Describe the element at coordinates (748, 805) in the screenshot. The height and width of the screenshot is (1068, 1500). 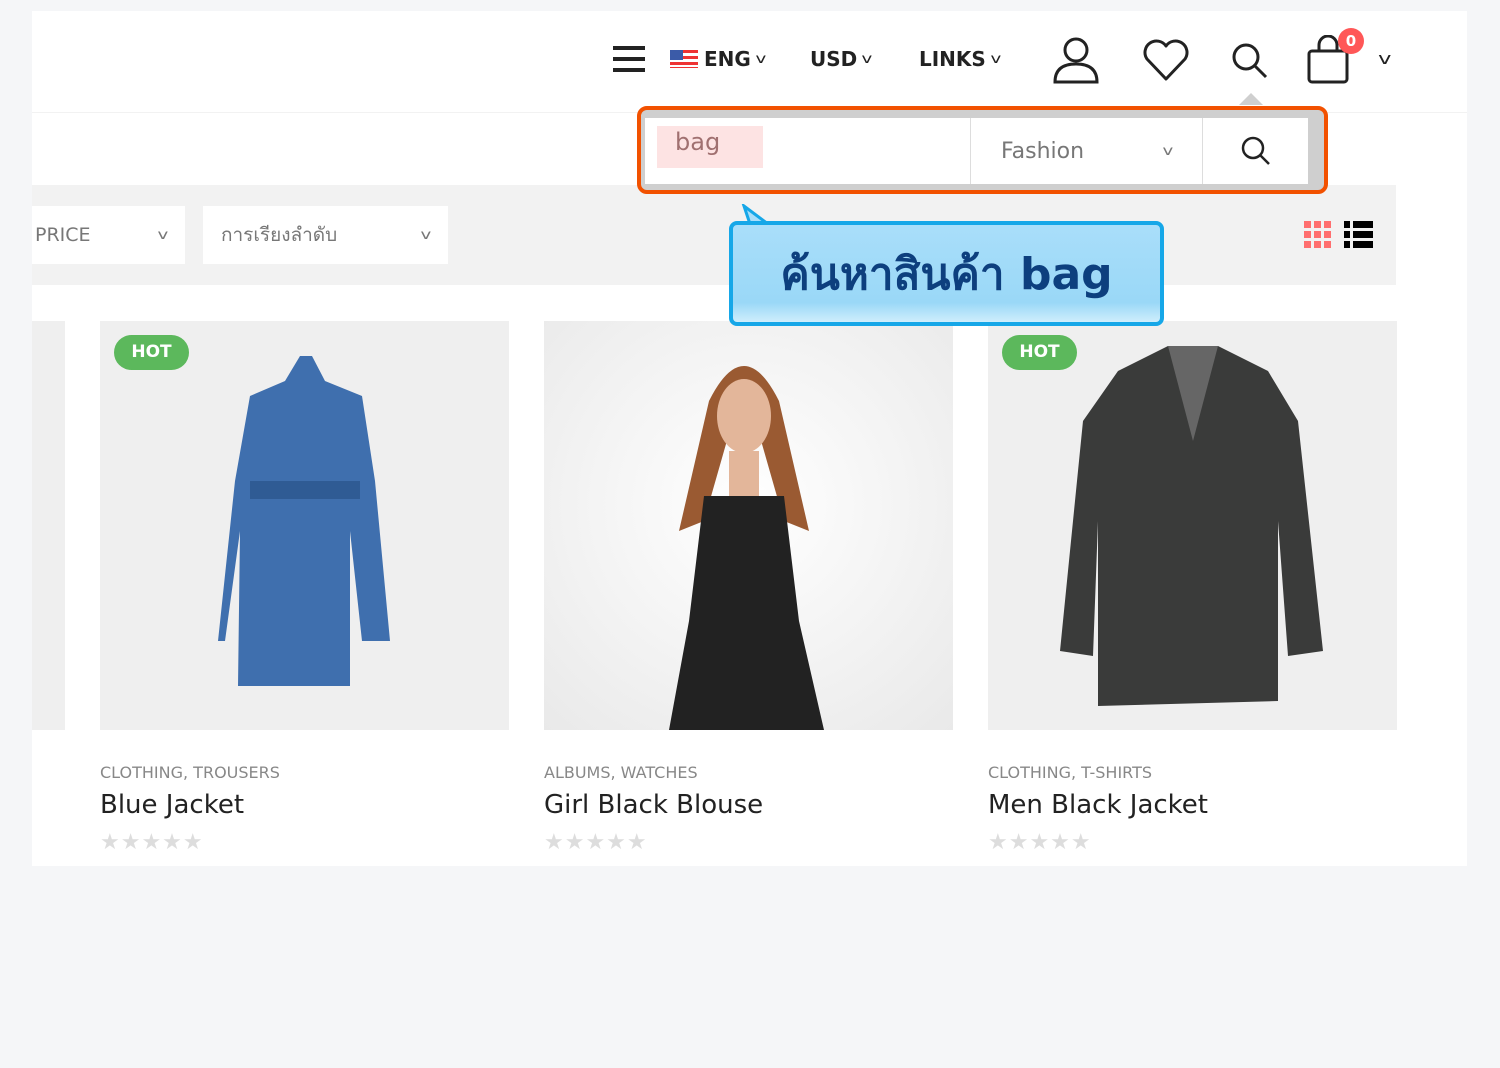
I see `product-name: Girl Black Blouse` at that location.